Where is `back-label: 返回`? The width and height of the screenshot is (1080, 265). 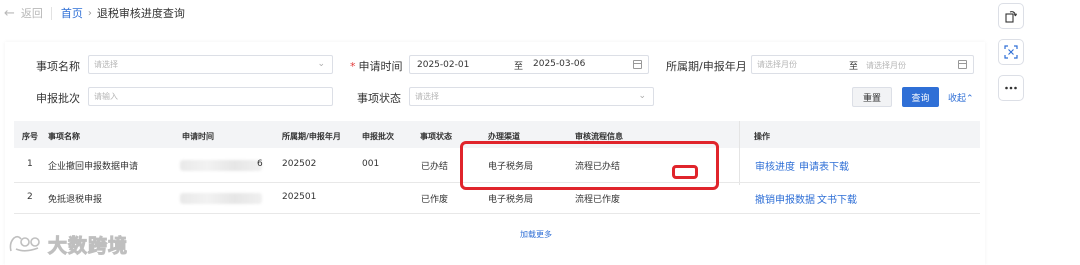
back-label: 返回 is located at coordinates (31, 13).